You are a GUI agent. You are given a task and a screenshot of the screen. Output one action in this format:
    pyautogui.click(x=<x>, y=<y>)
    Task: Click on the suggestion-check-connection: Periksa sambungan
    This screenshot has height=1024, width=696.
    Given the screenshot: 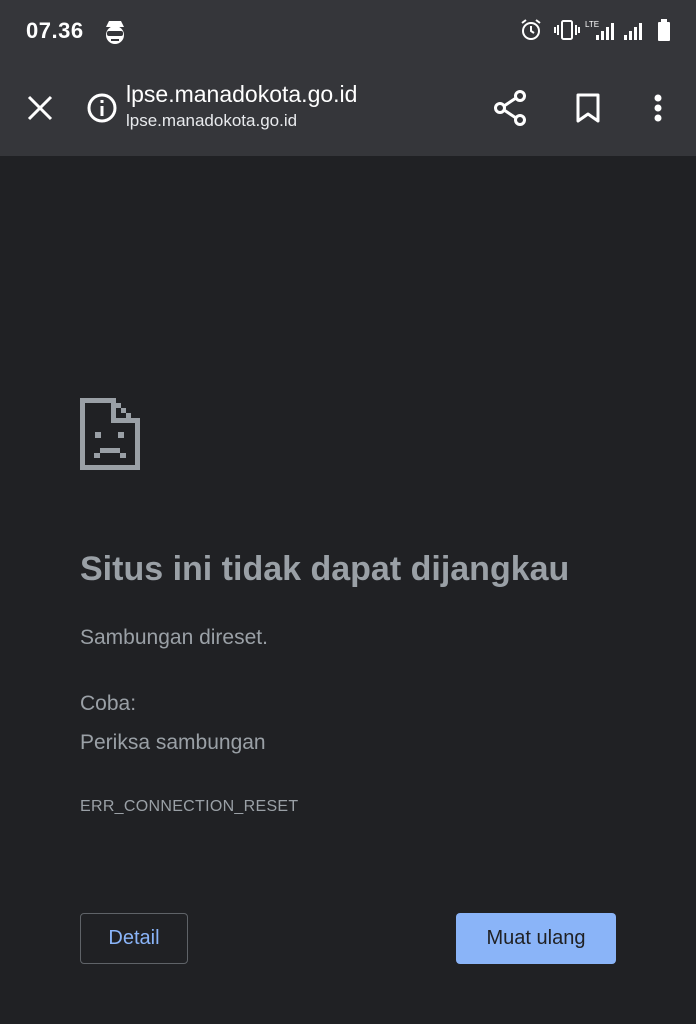 What is the action you would take?
    pyautogui.click(x=173, y=742)
    